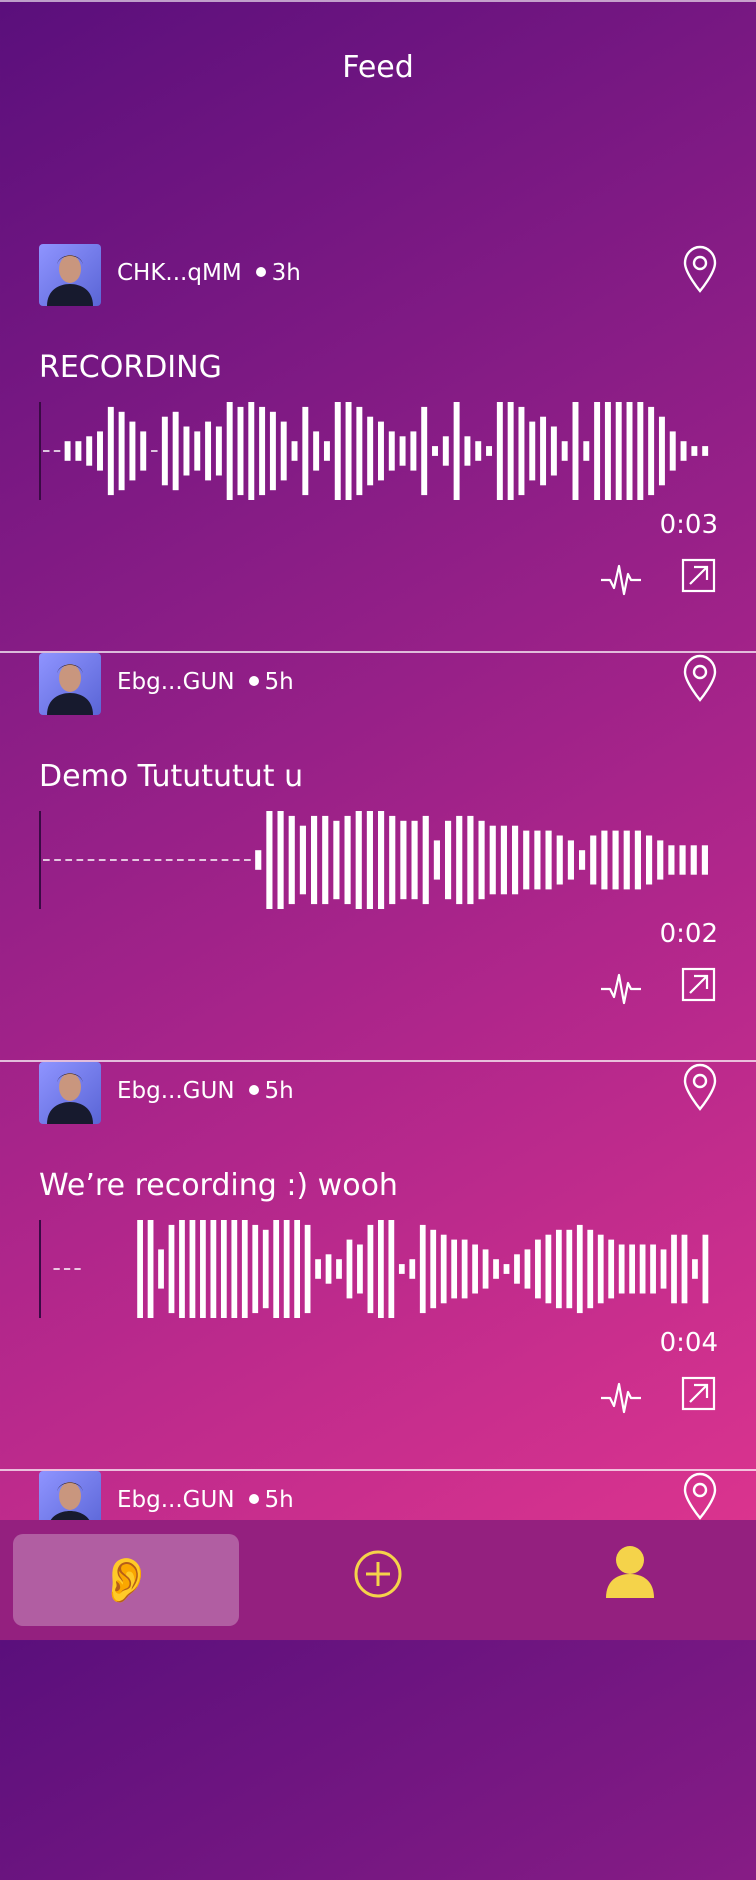 Image resolution: width=756 pixels, height=1880 pixels. What do you see at coordinates (378, 1574) in the screenshot?
I see `add-circle-icon` at bounding box center [378, 1574].